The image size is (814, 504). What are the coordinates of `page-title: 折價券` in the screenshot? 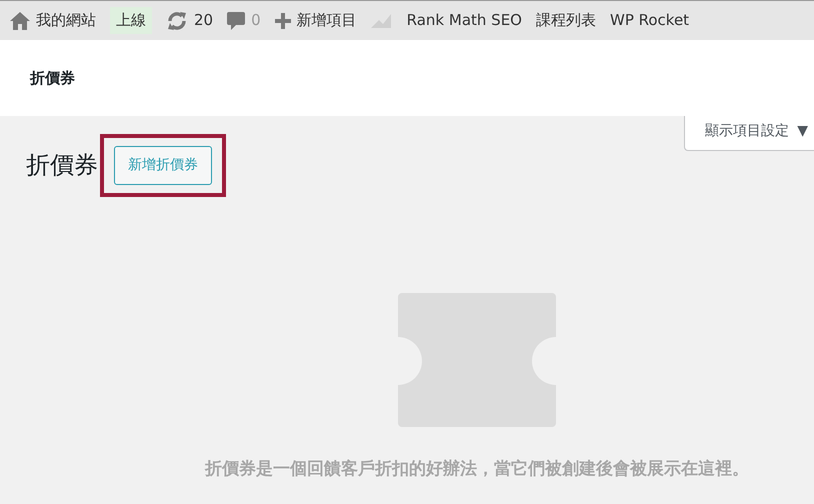 It's located at (62, 165).